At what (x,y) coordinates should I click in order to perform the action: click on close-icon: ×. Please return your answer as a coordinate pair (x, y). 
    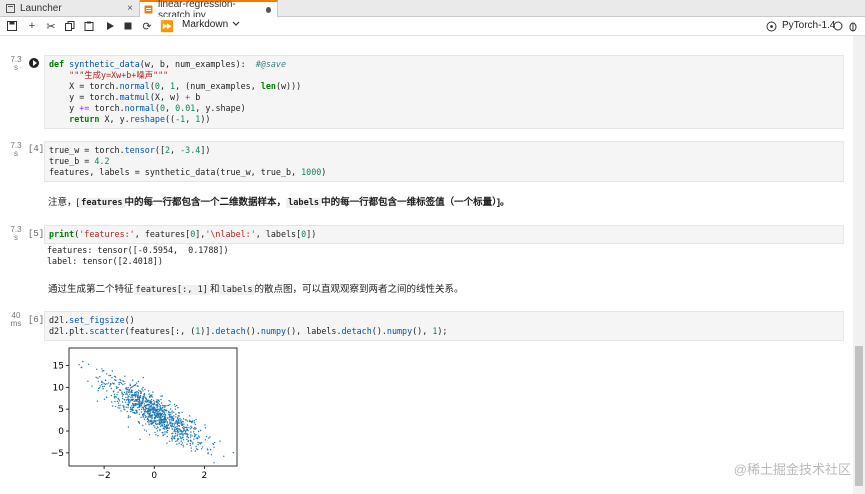
    Looking at the image, I should click on (130, 8).